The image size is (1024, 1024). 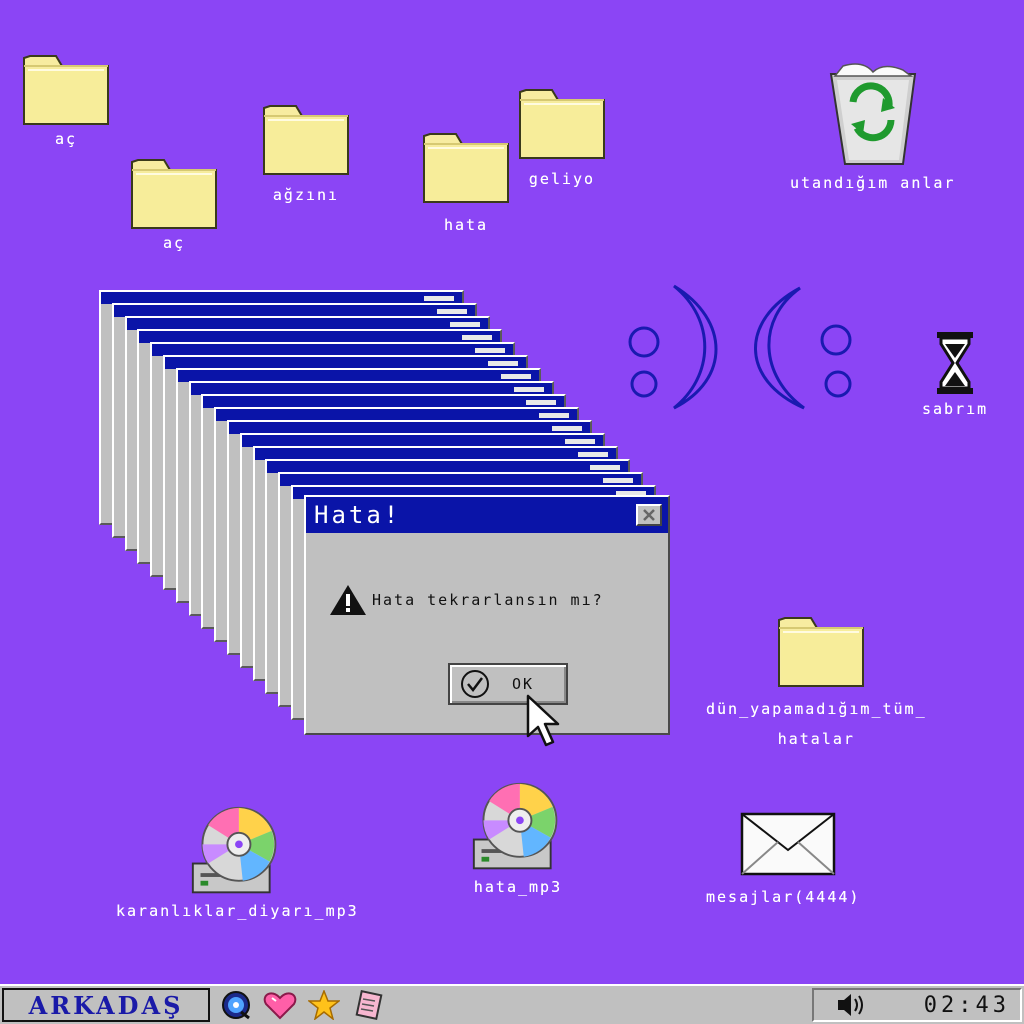 I want to click on folder-agzini: ağzını, so click(x=306, y=152).